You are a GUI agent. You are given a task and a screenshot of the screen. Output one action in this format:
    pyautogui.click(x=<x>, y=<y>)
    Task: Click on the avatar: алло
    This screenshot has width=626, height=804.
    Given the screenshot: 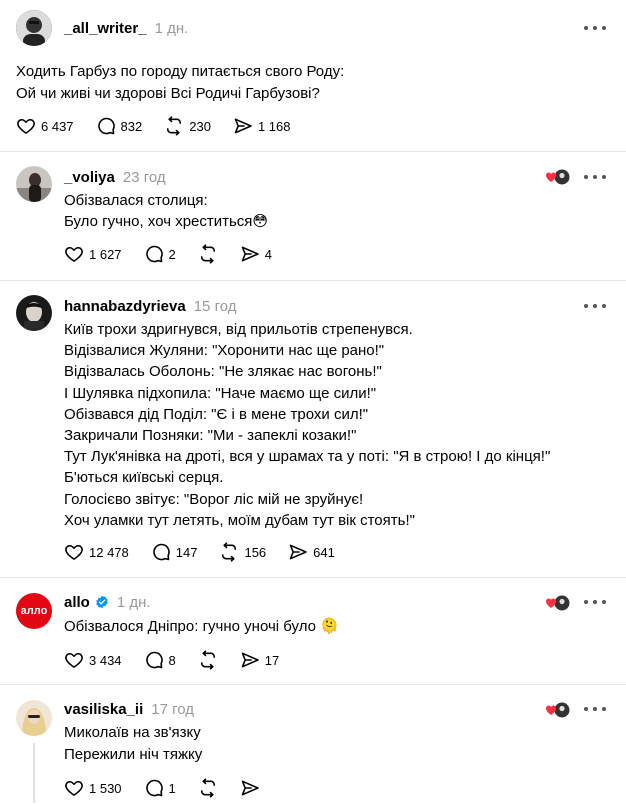 What is the action you would take?
    pyautogui.click(x=34, y=611)
    